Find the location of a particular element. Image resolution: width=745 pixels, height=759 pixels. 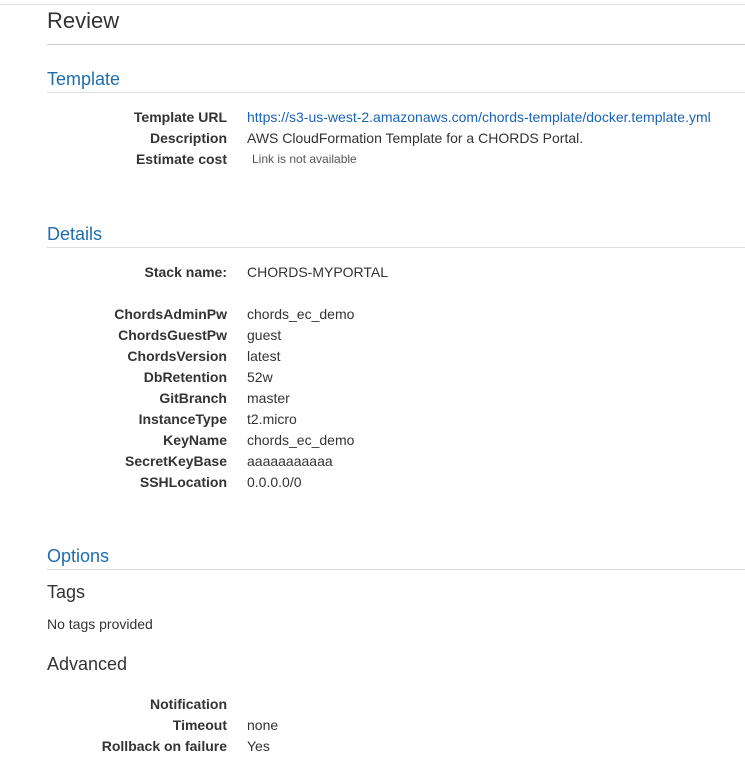

param-label: DbRetention is located at coordinates (185, 377).